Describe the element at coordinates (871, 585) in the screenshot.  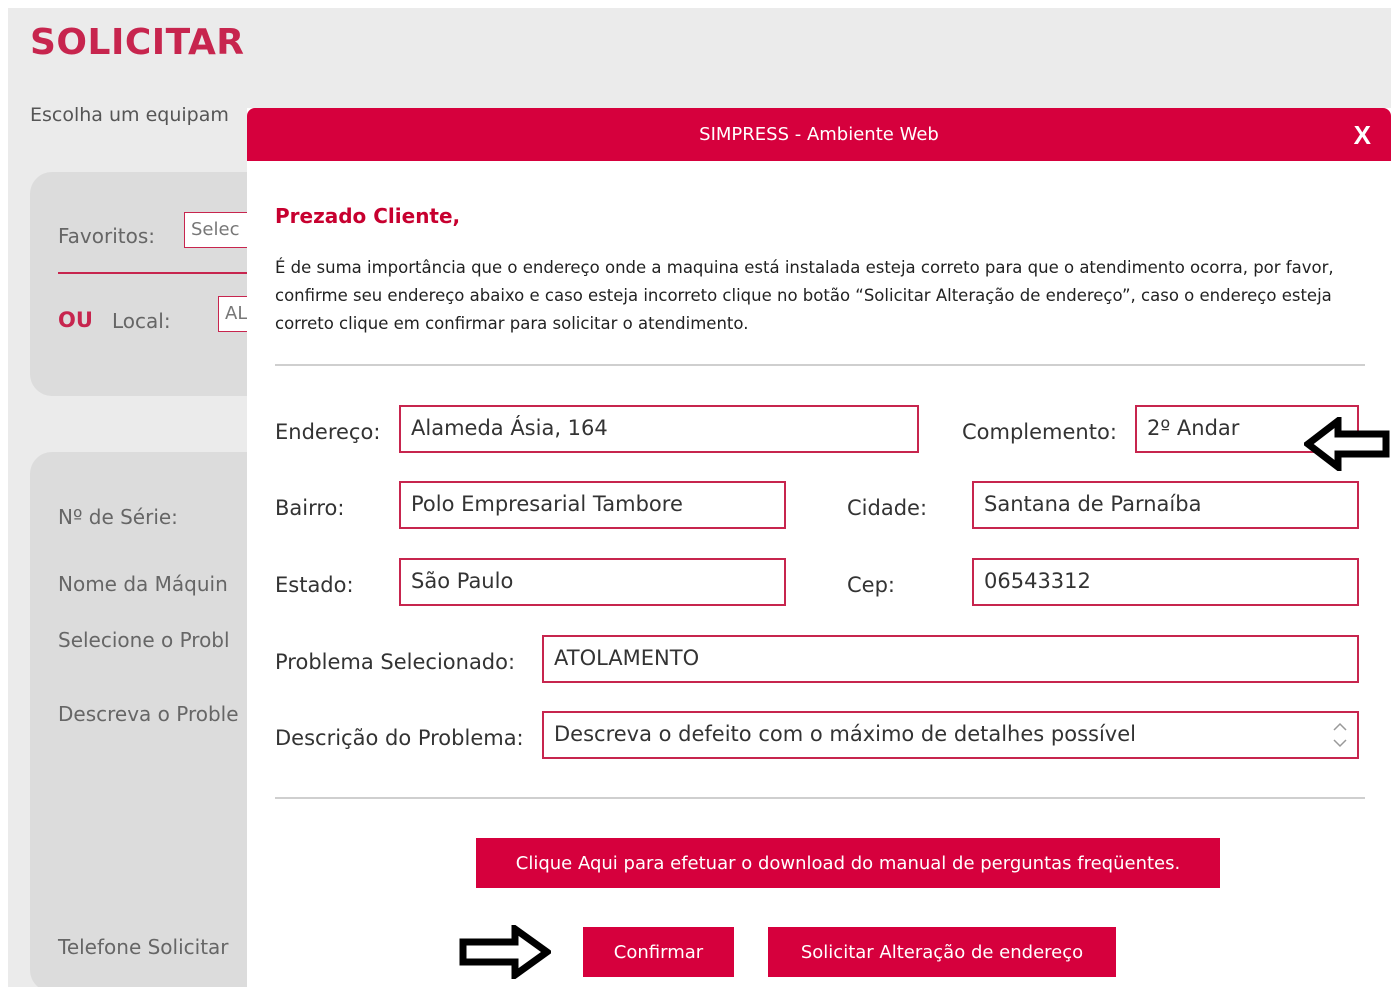
I see `cep-label: Cep:` at that location.